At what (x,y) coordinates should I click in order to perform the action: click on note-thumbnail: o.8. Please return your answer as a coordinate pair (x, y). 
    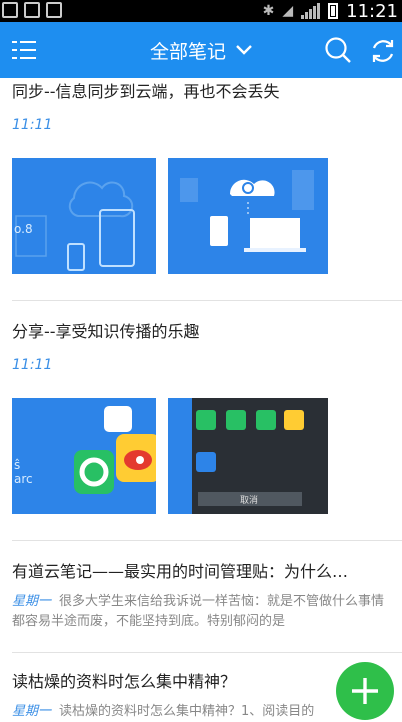
    Looking at the image, I should click on (84, 216).